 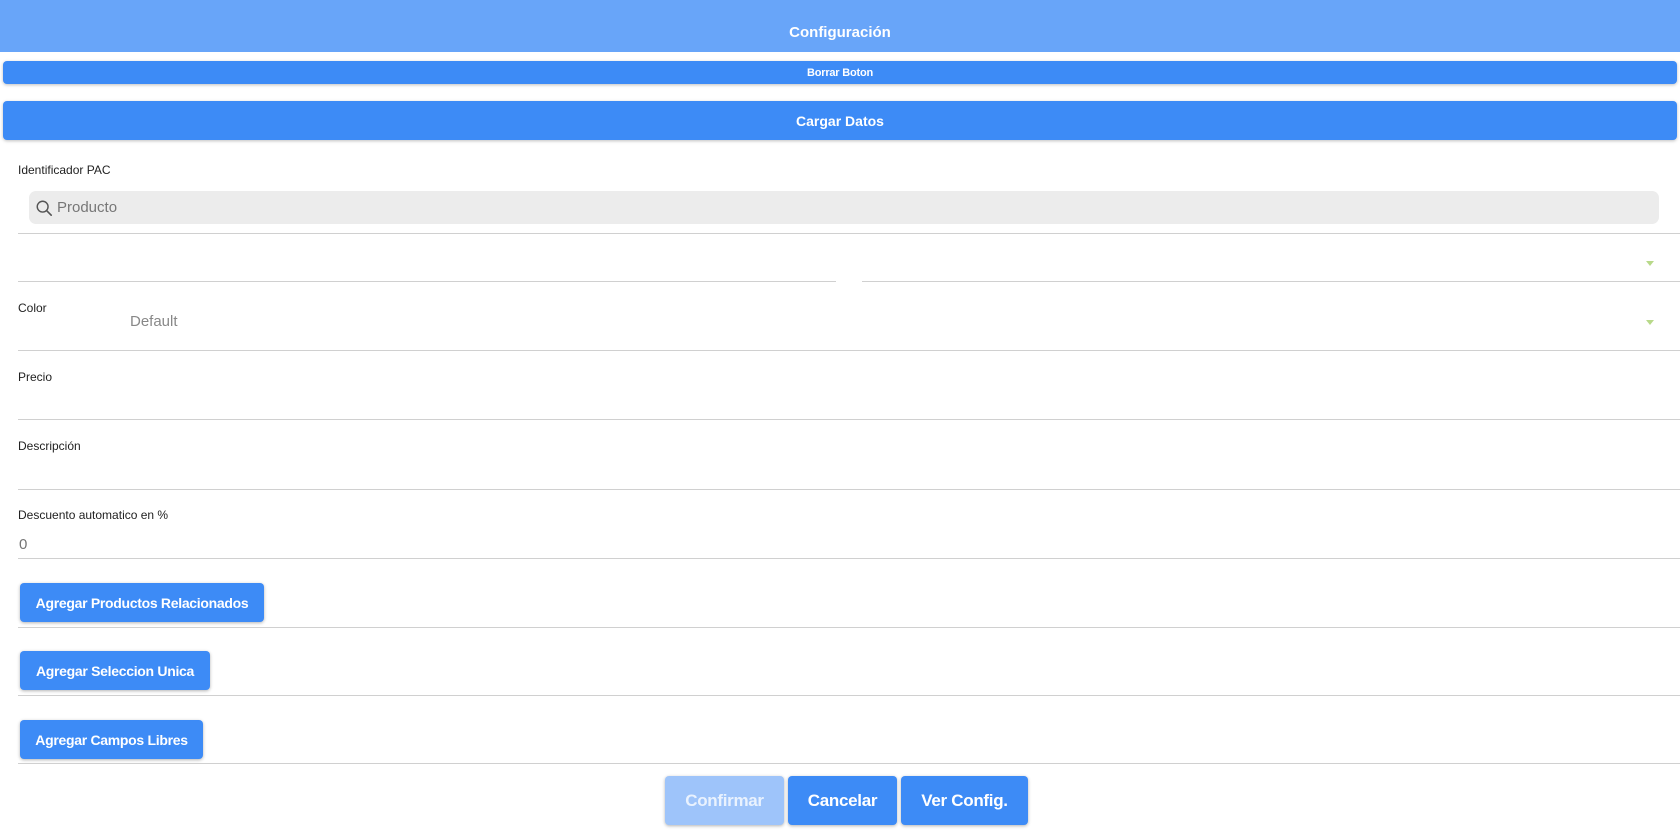 I want to click on precio-input, so click(x=838, y=404).